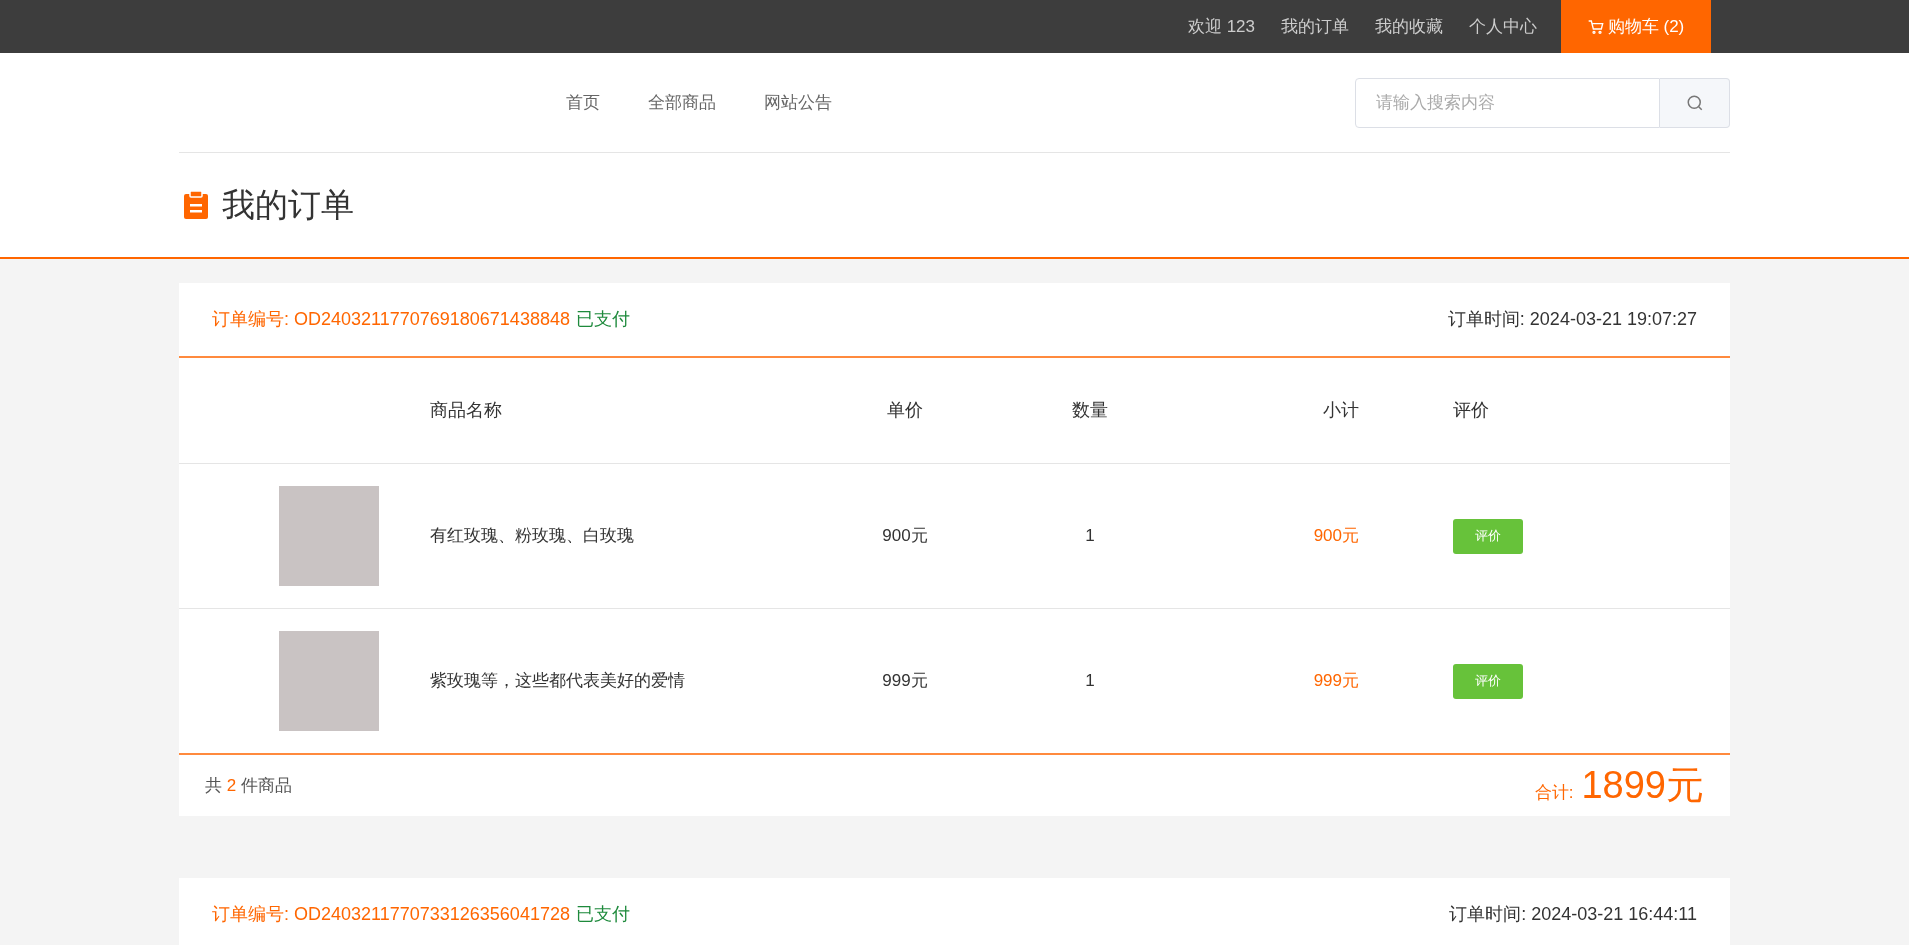  I want to click on order-number: 订单编号: OD2403211770733126356041728, so click(391, 914).